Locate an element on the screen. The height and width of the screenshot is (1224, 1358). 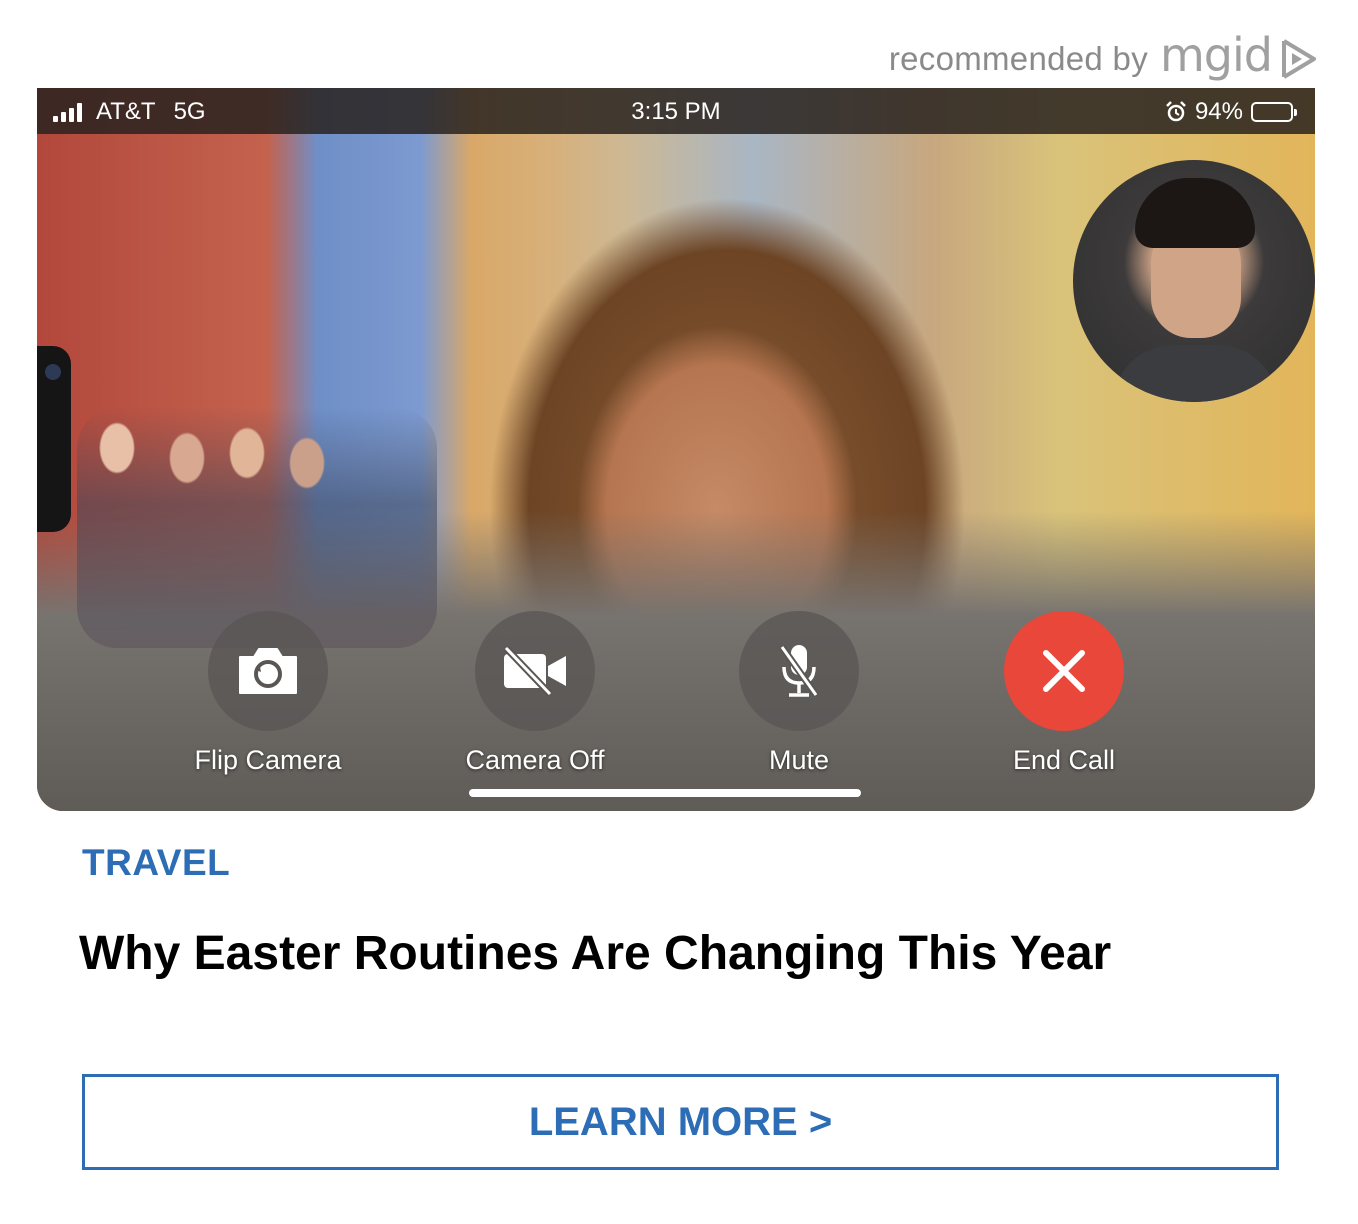
recommended-by: recommended by mgid is located at coordinates (1103, 56).